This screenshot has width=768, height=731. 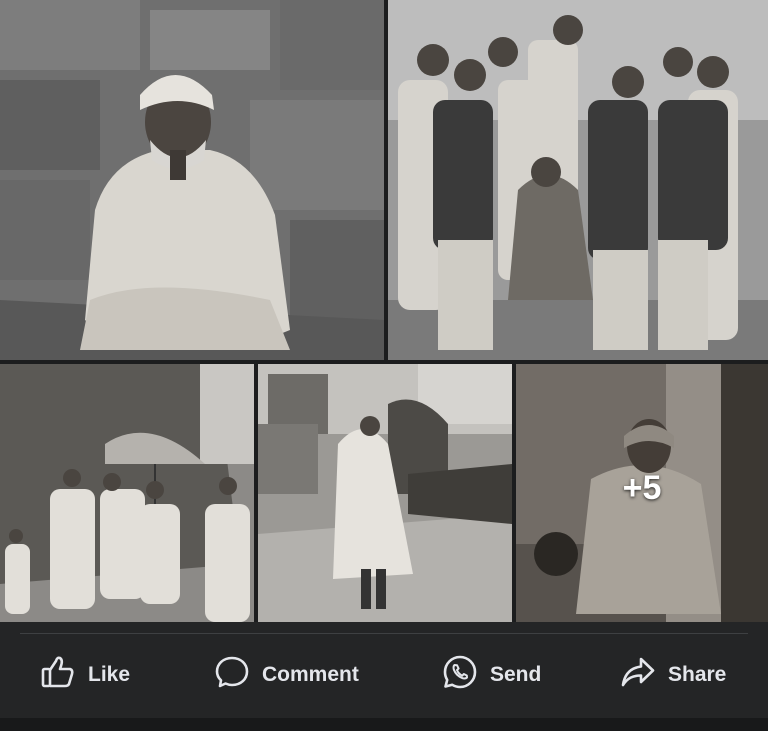 What do you see at coordinates (232, 675) in the screenshot?
I see `comment-bubble-icon` at bounding box center [232, 675].